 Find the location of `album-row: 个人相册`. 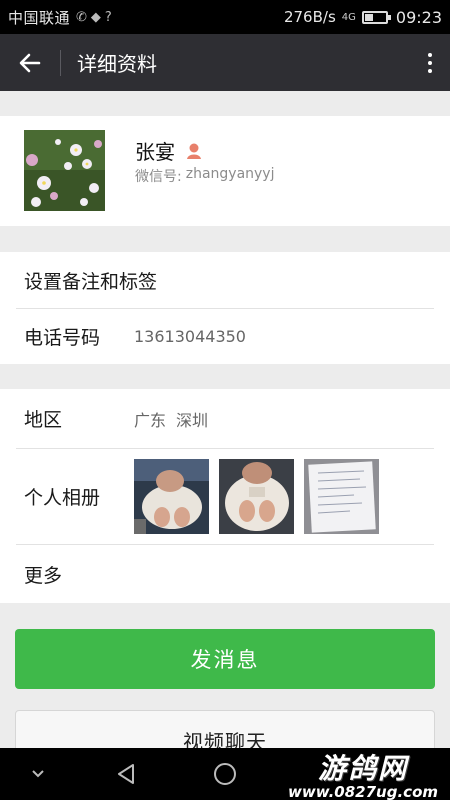

album-row: 个人相册 is located at coordinates (225, 496).